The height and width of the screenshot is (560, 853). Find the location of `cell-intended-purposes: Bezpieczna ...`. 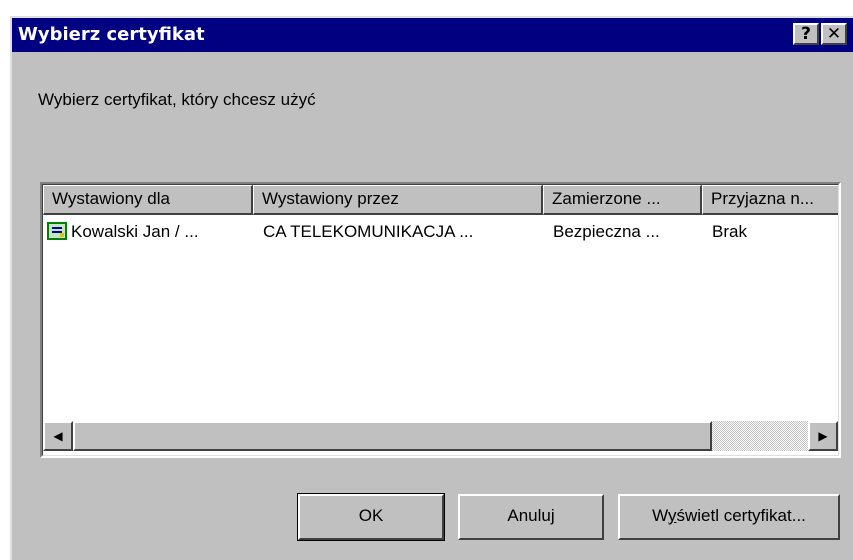

cell-intended-purposes: Bezpieczna ... is located at coordinates (606, 231).